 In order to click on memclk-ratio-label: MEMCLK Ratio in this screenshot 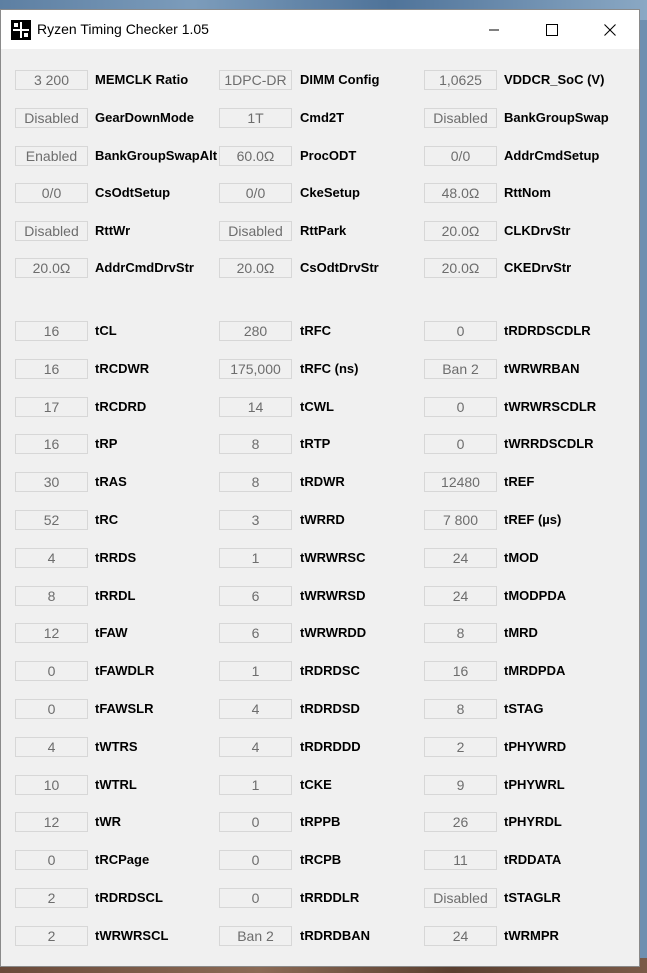, I will do `click(142, 79)`.